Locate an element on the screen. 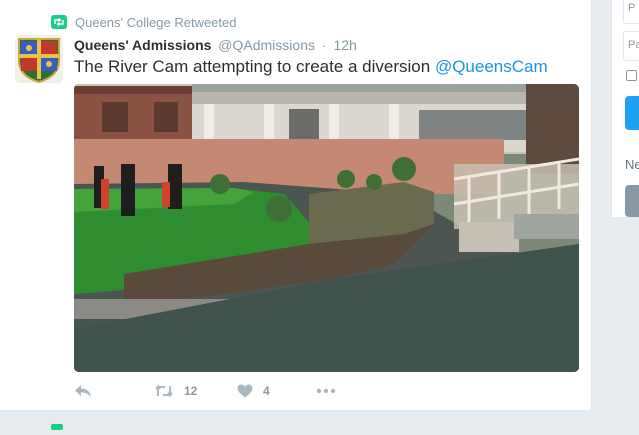  reply-button is located at coordinates (83, 391).